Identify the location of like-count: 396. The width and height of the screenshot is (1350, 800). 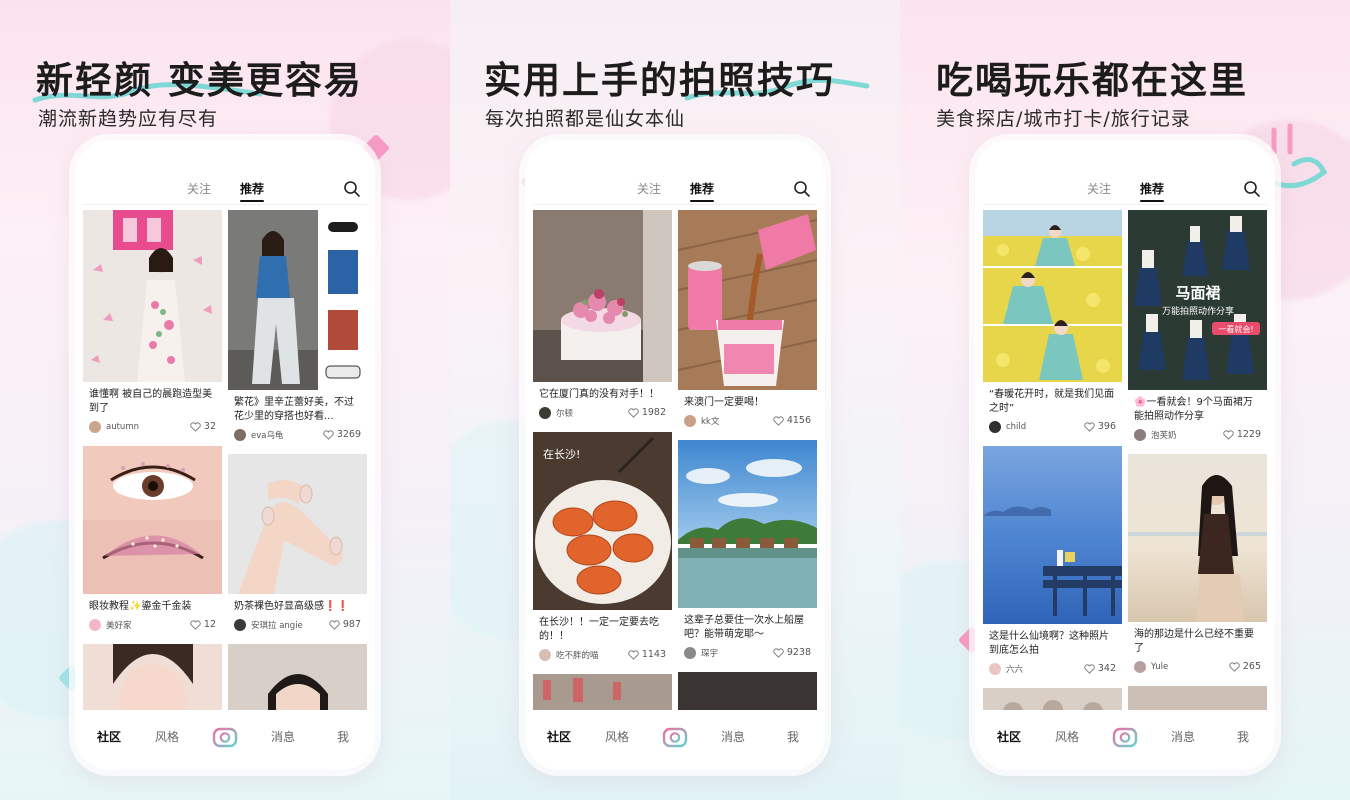
(1100, 426).